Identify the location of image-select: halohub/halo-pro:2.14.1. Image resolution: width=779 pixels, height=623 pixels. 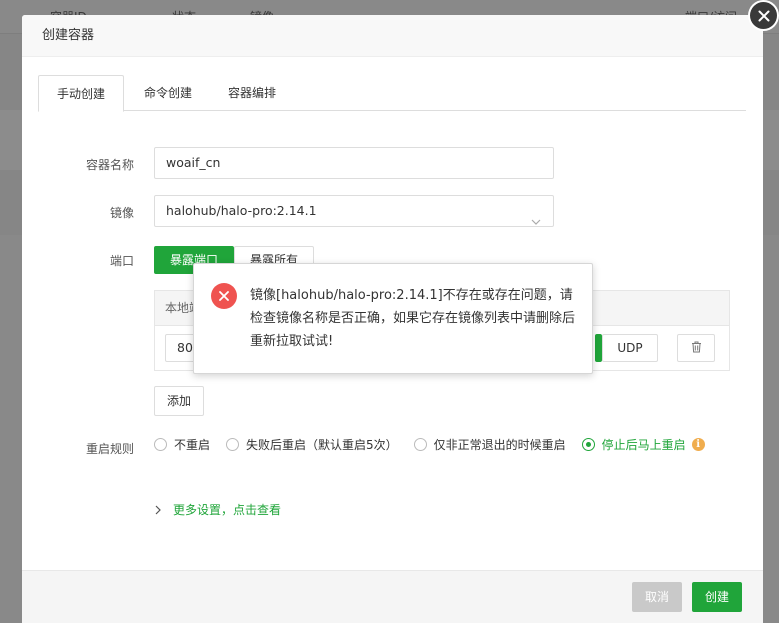
(354, 211).